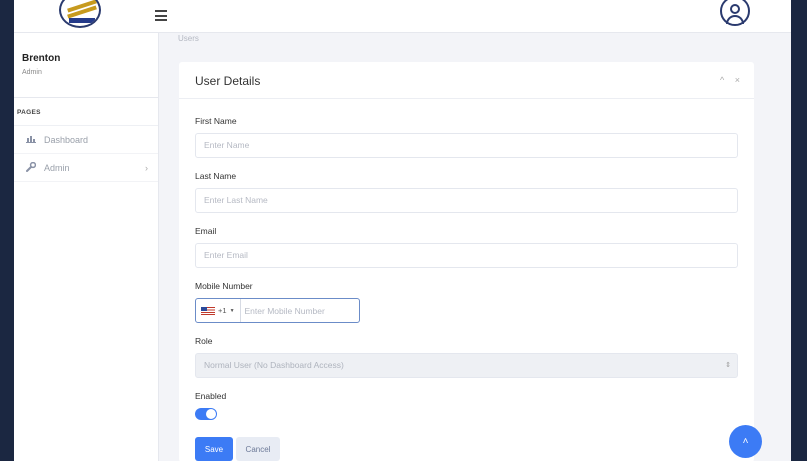  I want to click on email-group: Email Enter Email, so click(466, 247).